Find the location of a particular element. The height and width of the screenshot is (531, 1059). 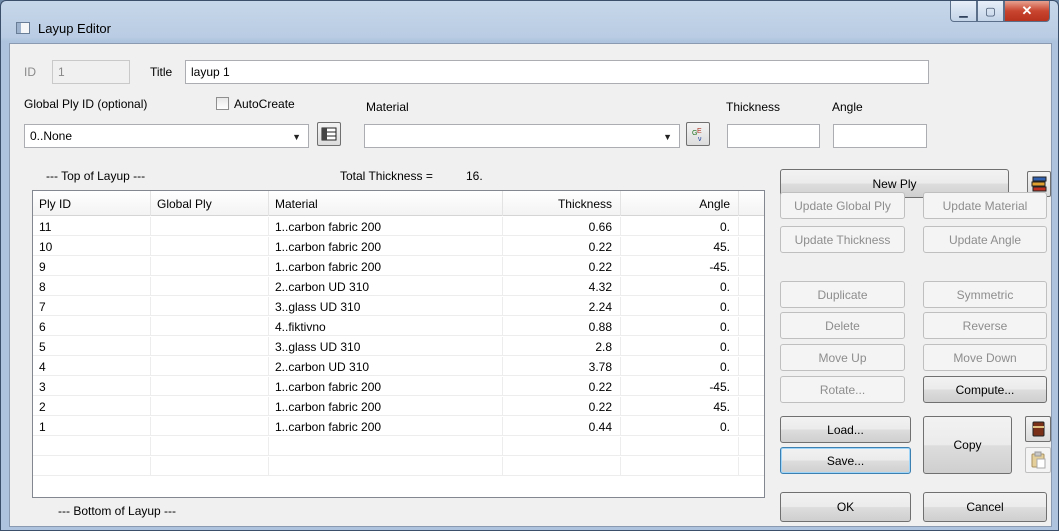

cell-thickness: 4.32 is located at coordinates (562, 286).